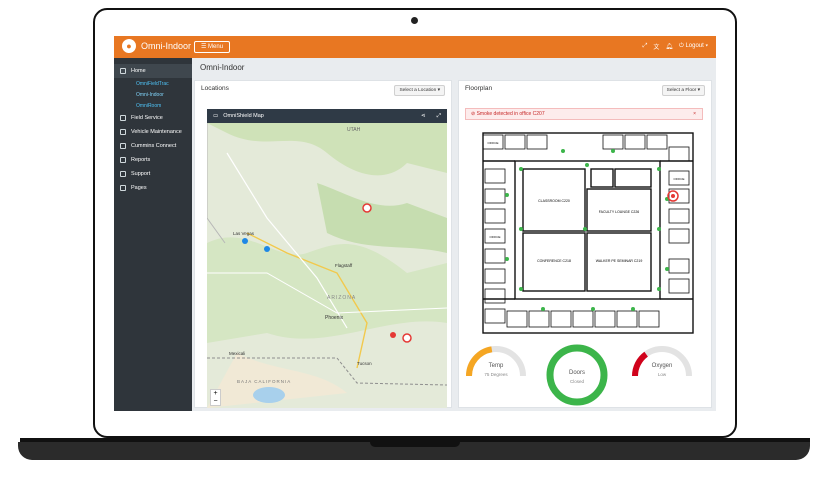 The image size is (830, 483). What do you see at coordinates (342, 298) in the screenshot?
I see `map-label-arizona: ARIZONA` at bounding box center [342, 298].